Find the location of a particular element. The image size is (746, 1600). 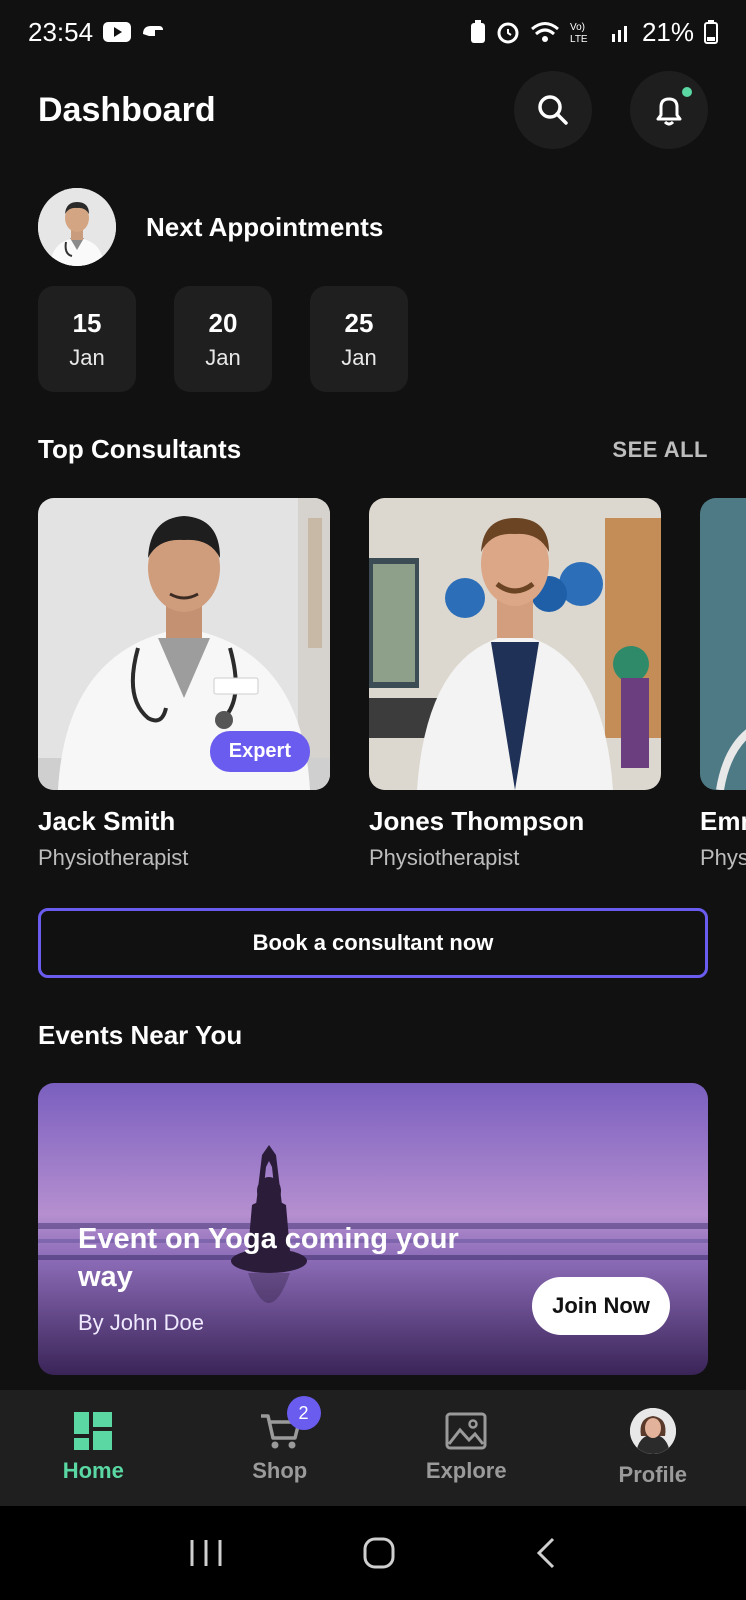

nav-shop: 2 Shop is located at coordinates (280, 1448).